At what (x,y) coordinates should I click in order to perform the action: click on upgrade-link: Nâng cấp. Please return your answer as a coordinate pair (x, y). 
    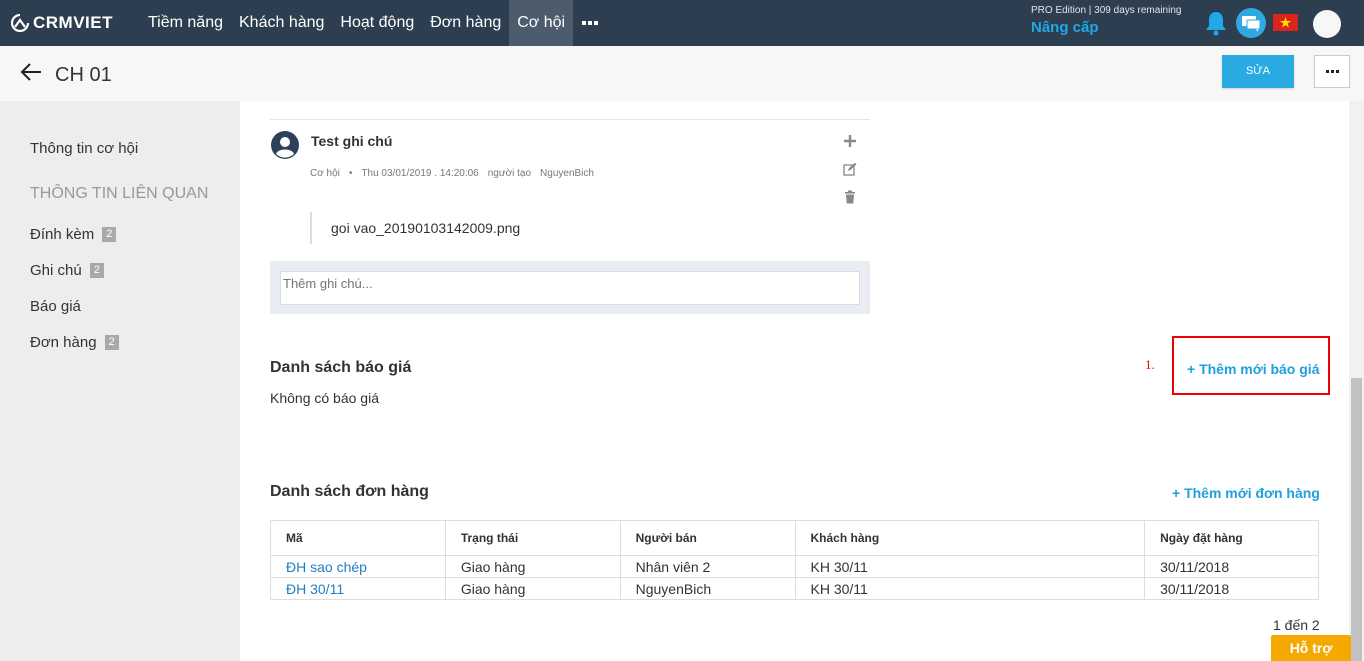
    Looking at the image, I should click on (1065, 27).